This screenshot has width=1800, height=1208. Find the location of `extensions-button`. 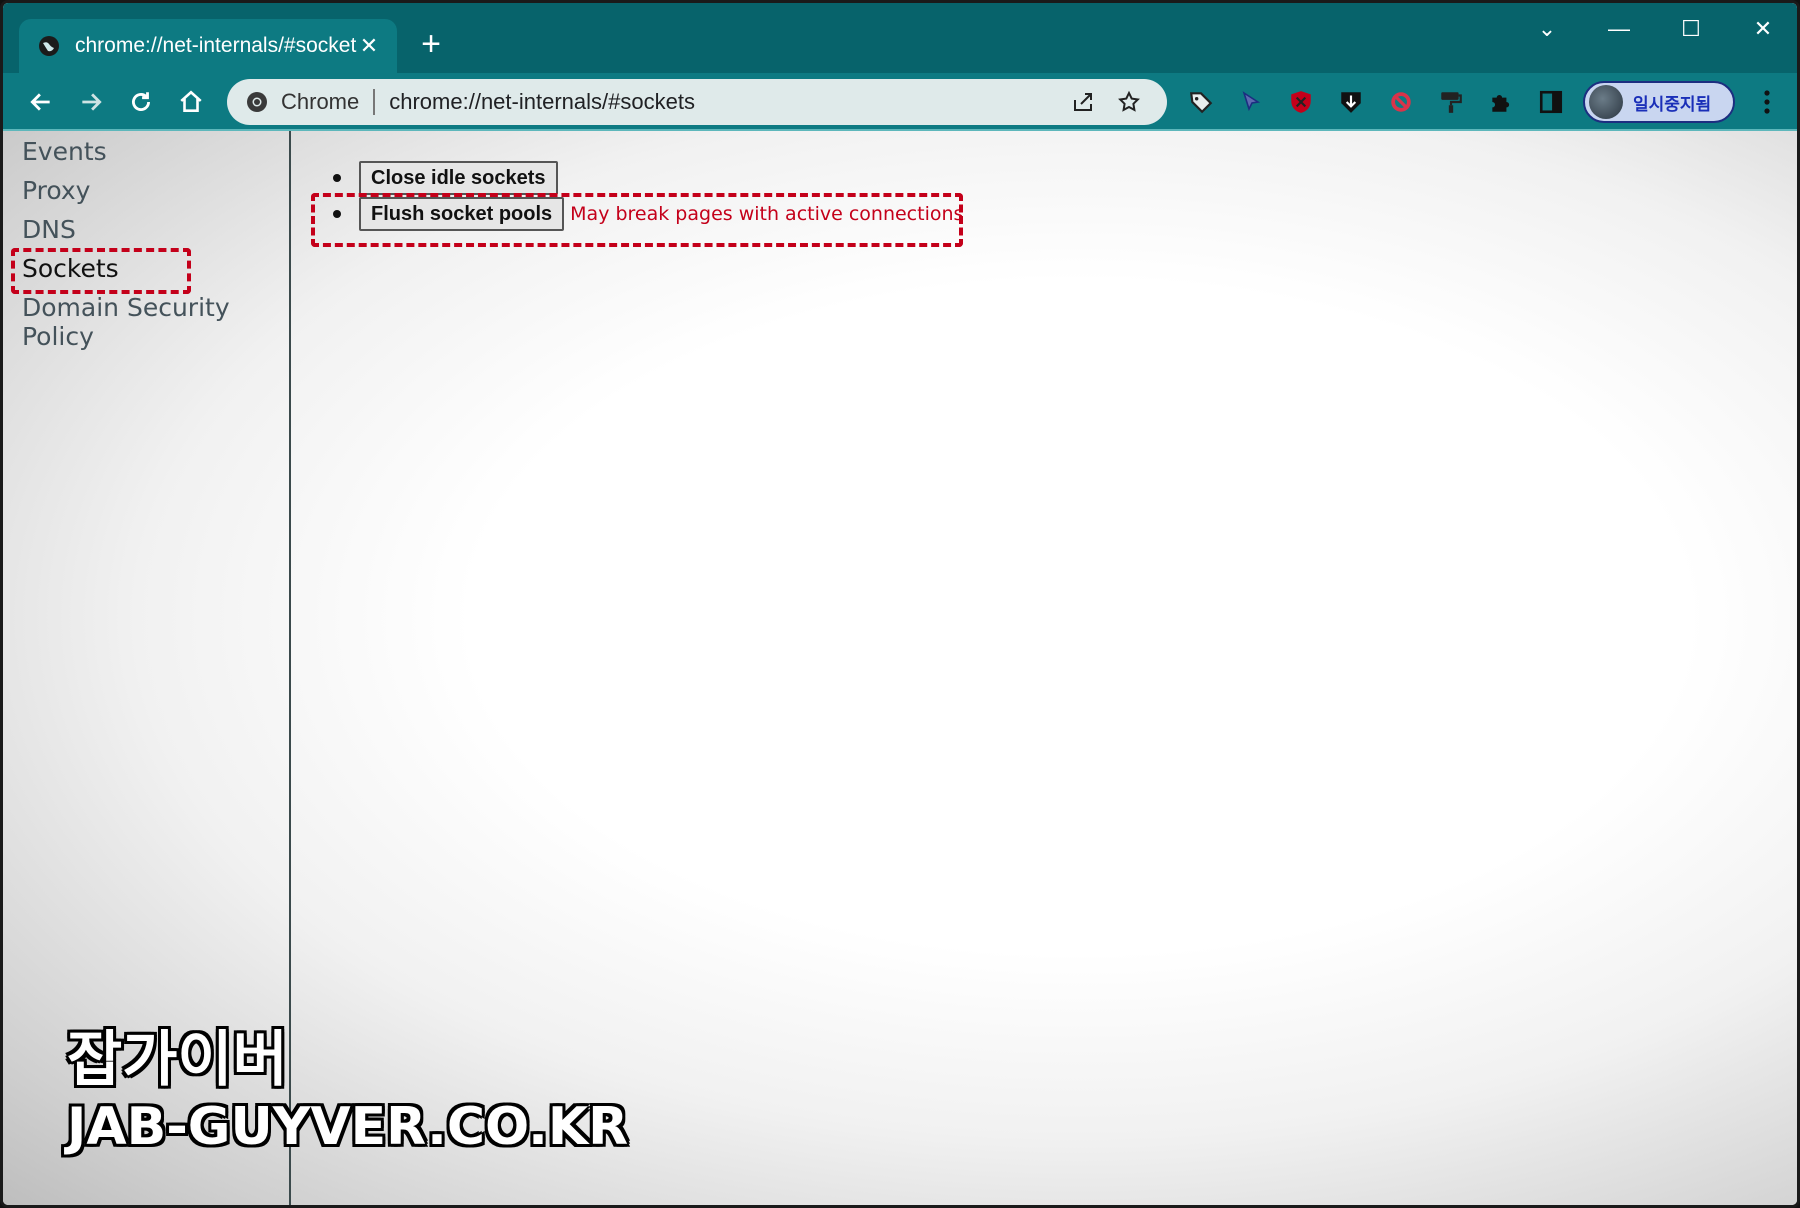

extensions-button is located at coordinates (1501, 102).